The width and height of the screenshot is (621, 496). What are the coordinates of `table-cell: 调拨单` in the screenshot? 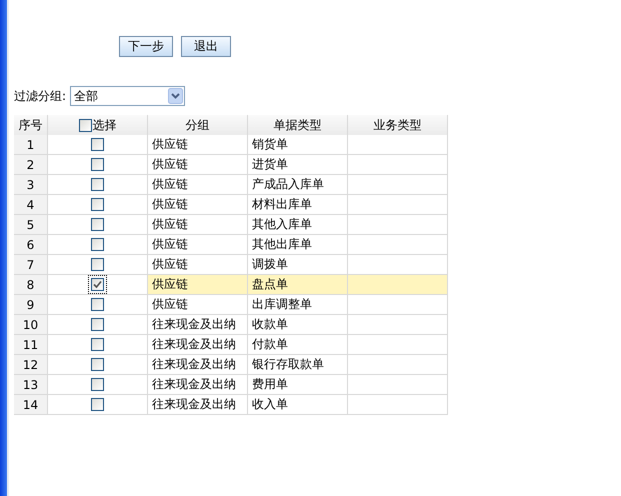 It's located at (298, 265).